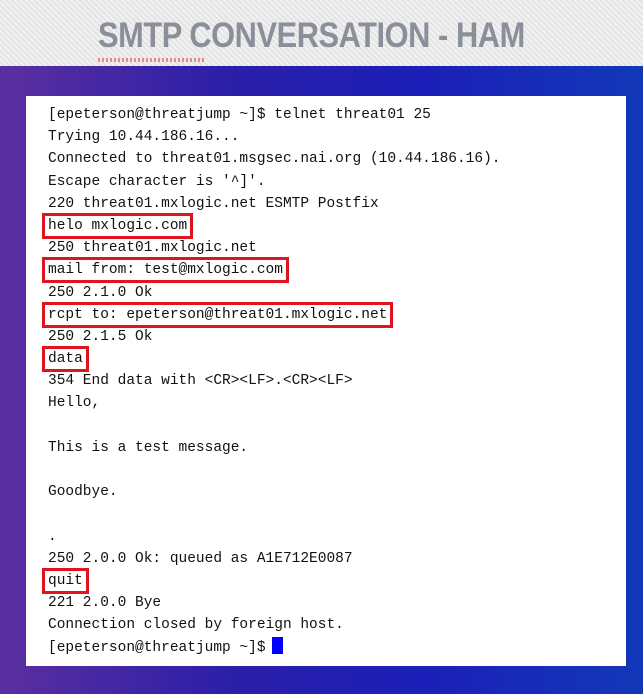  I want to click on terminal-line-text: Goodbye., so click(83, 492).